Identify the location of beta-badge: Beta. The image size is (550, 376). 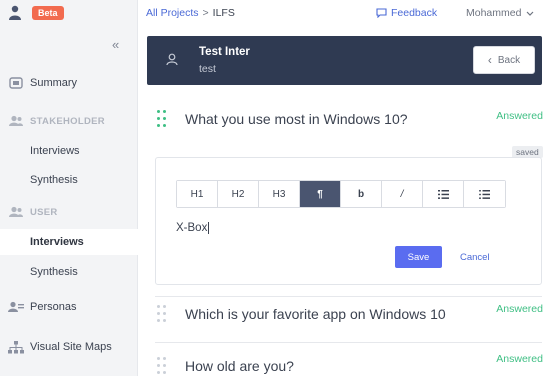
(48, 13).